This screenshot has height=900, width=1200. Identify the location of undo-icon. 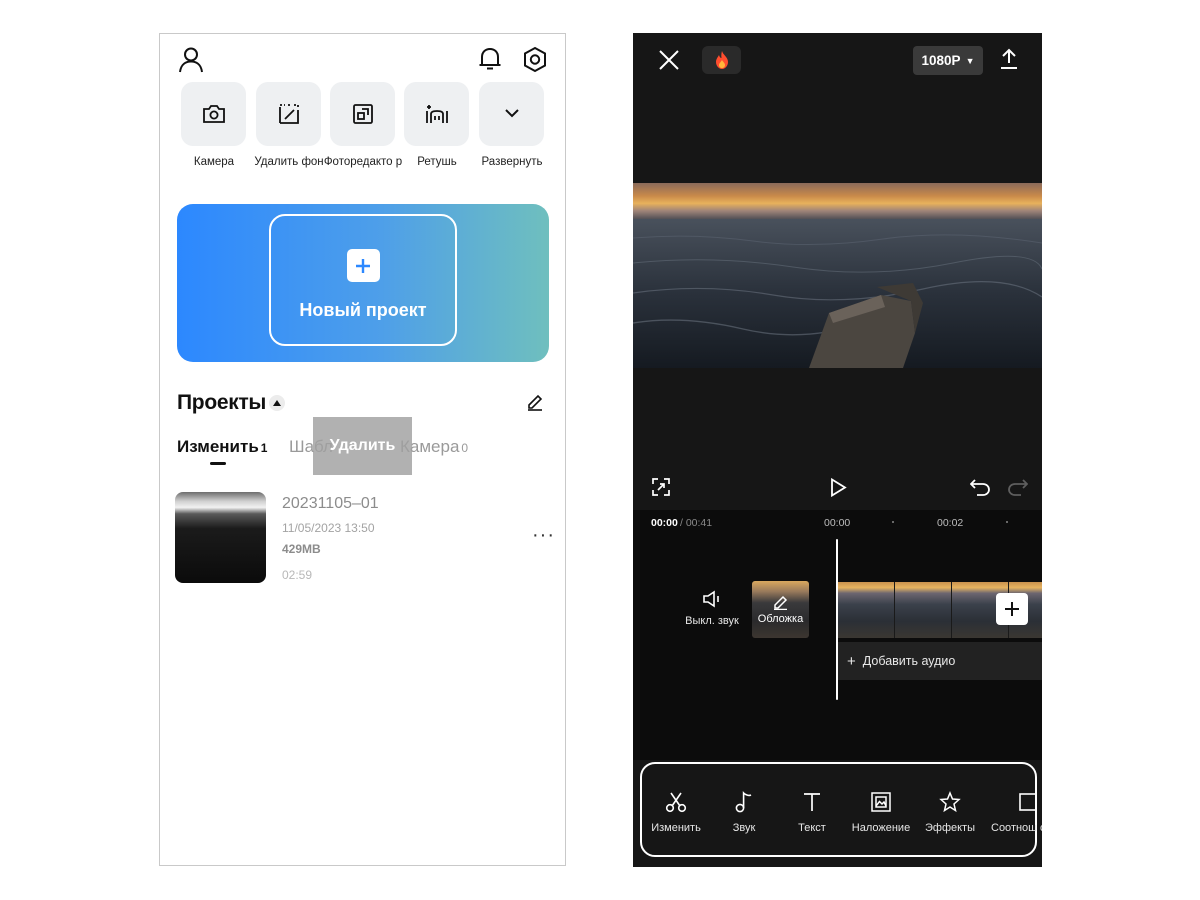
(979, 489).